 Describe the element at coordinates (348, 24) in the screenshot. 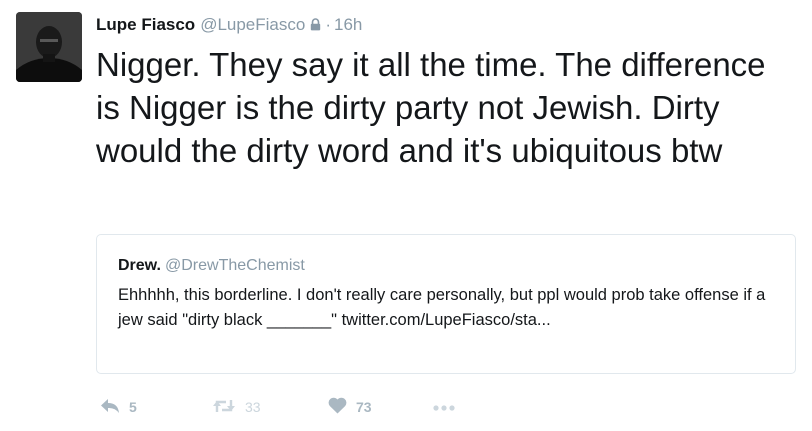

I see `timestamp: 16h` at that location.